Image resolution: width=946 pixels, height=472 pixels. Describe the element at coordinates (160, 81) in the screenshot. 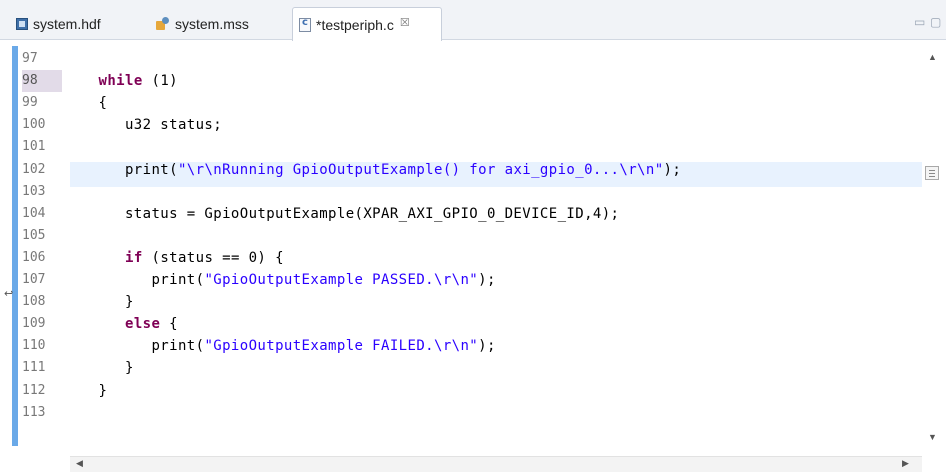

I see `code-token: (1)` at that location.